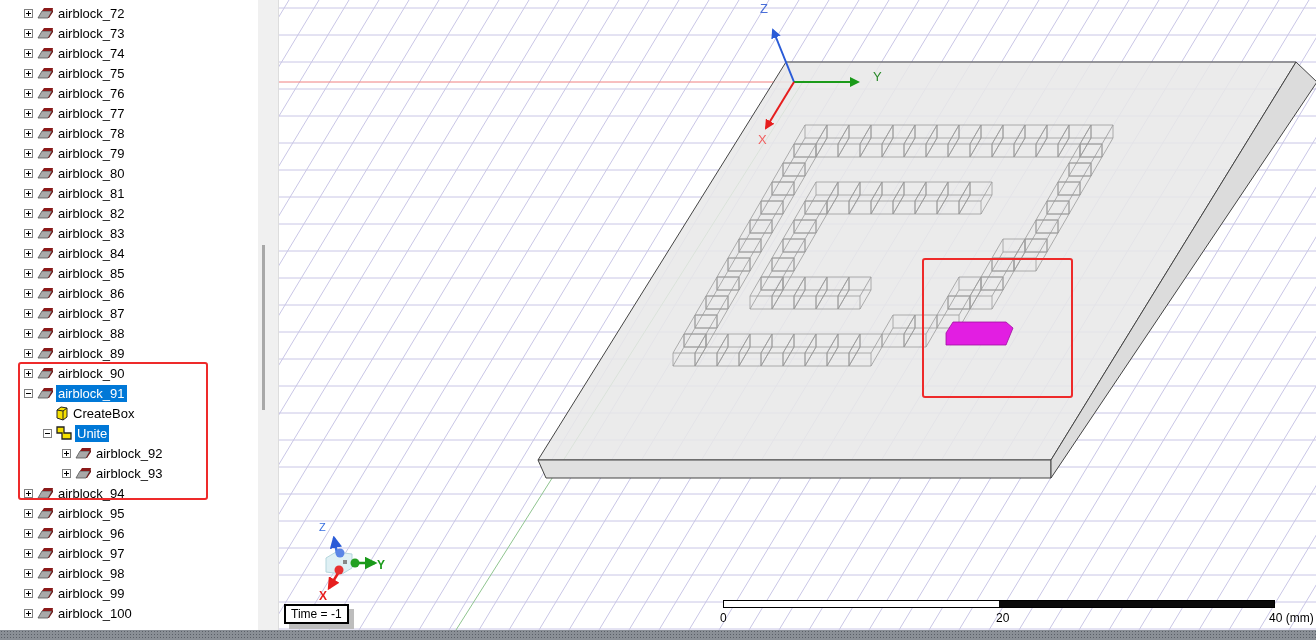 Image resolution: width=1316 pixels, height=640 pixels. I want to click on tree-item: airblock_99, so click(91, 593).